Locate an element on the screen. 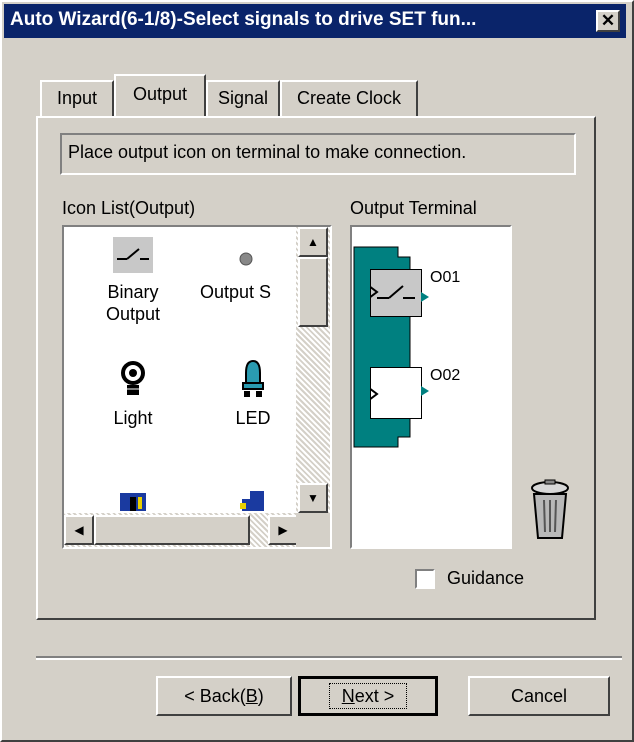 This screenshot has height=742, width=634. tab-create-clock-label: Create Clock is located at coordinates (349, 98).